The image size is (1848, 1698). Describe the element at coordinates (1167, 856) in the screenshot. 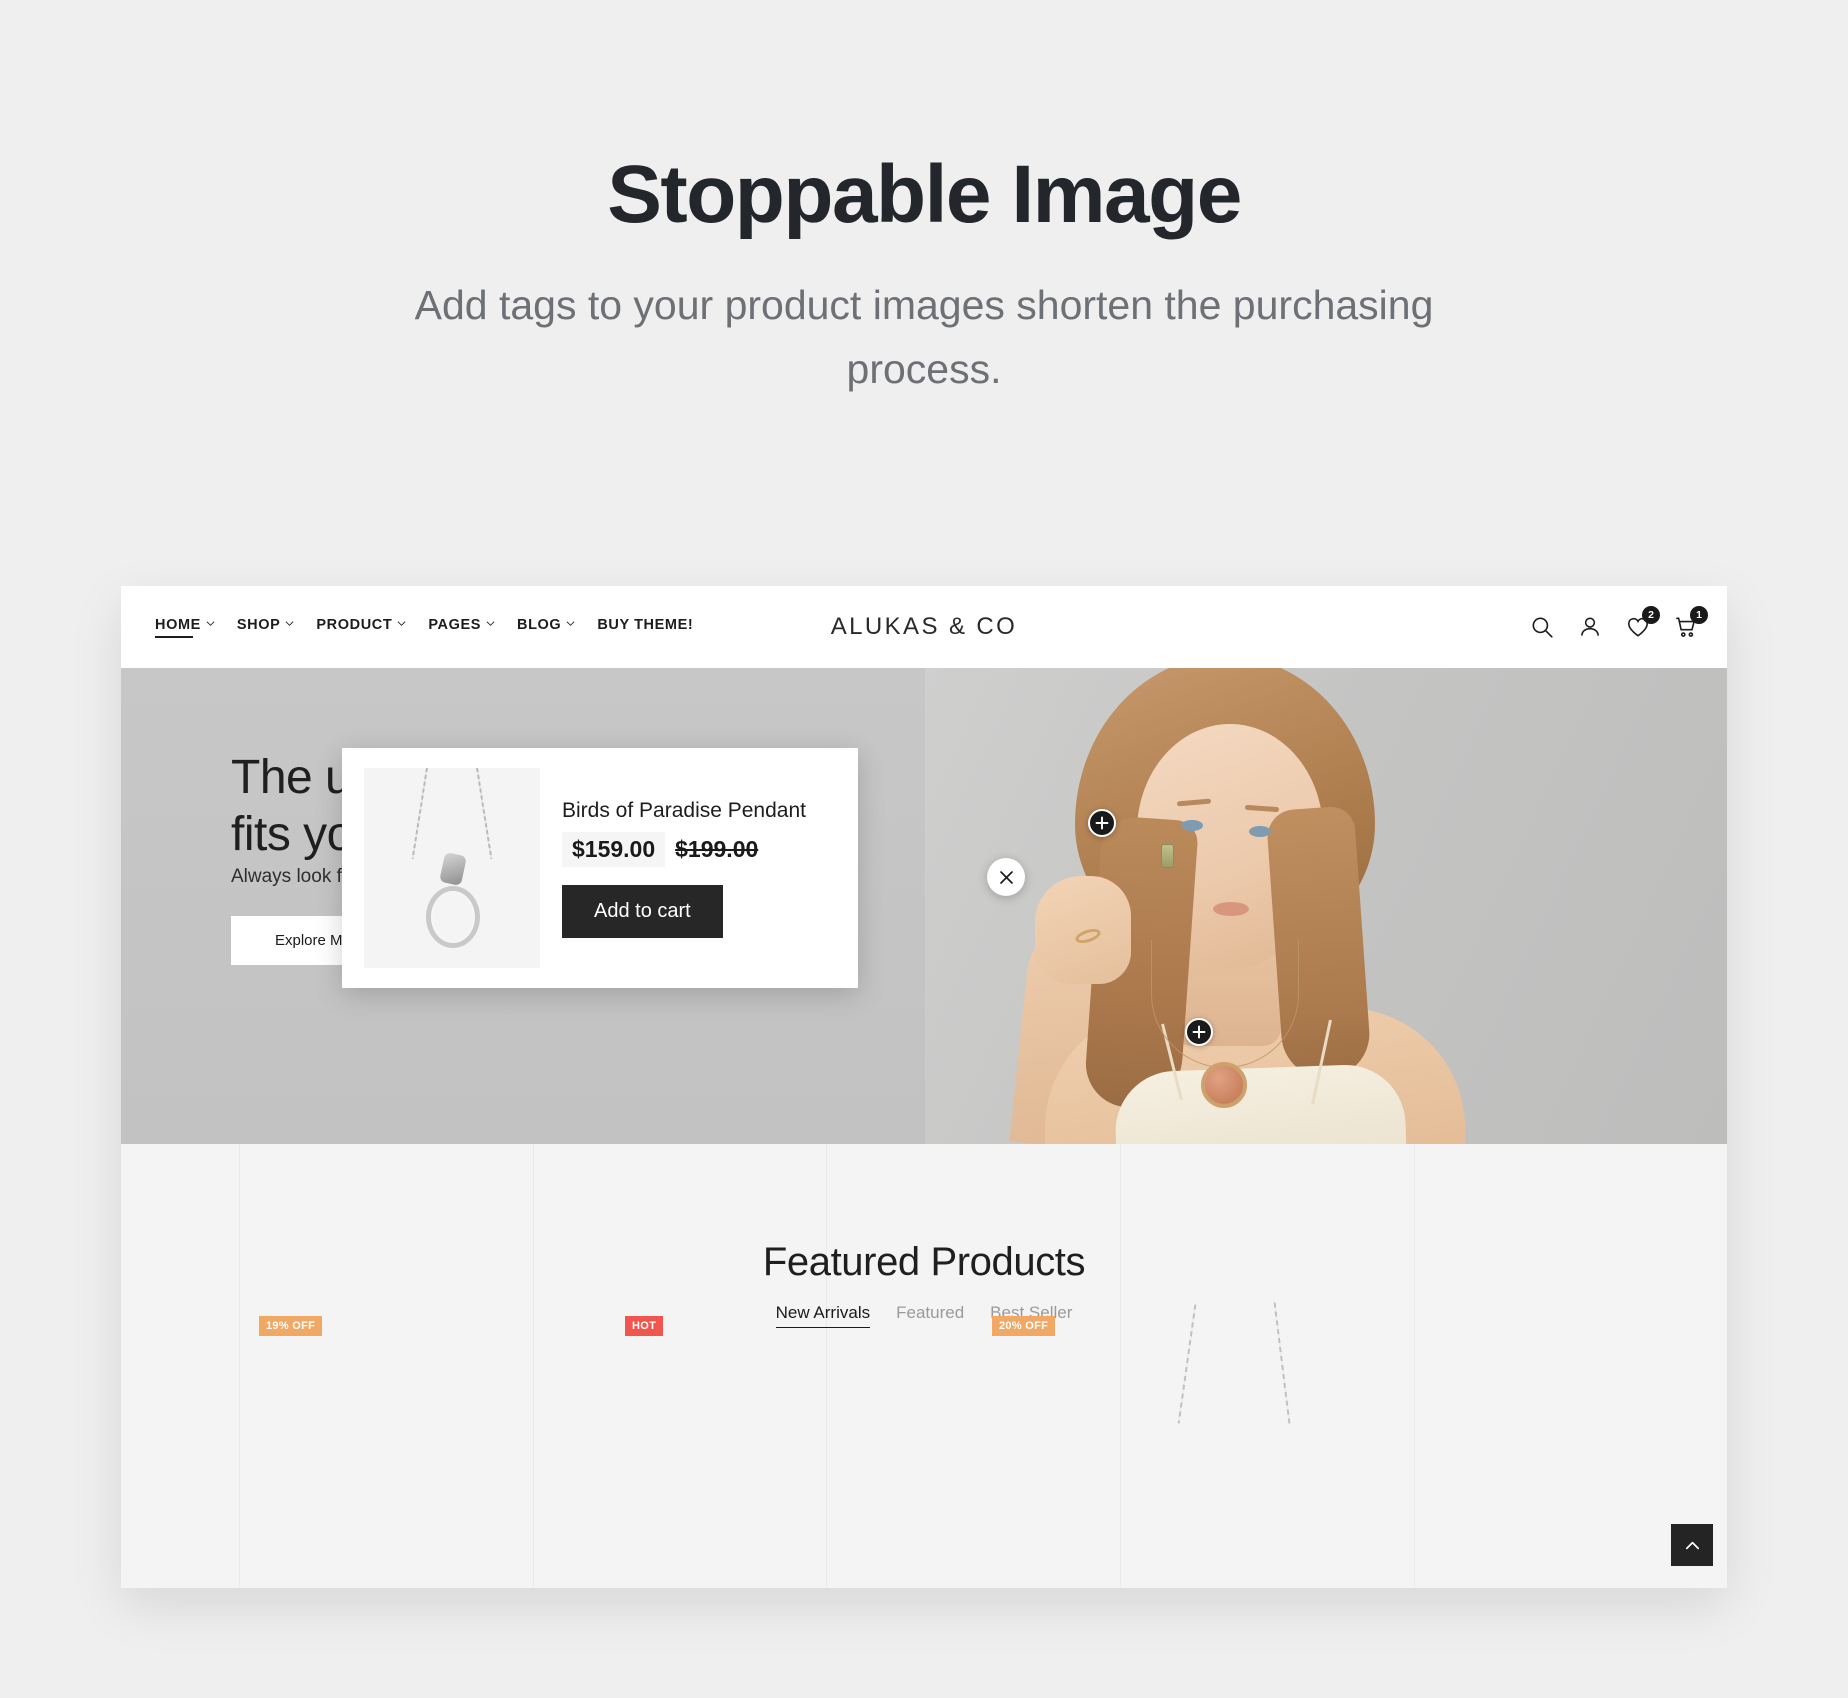

I see `model-earring` at that location.